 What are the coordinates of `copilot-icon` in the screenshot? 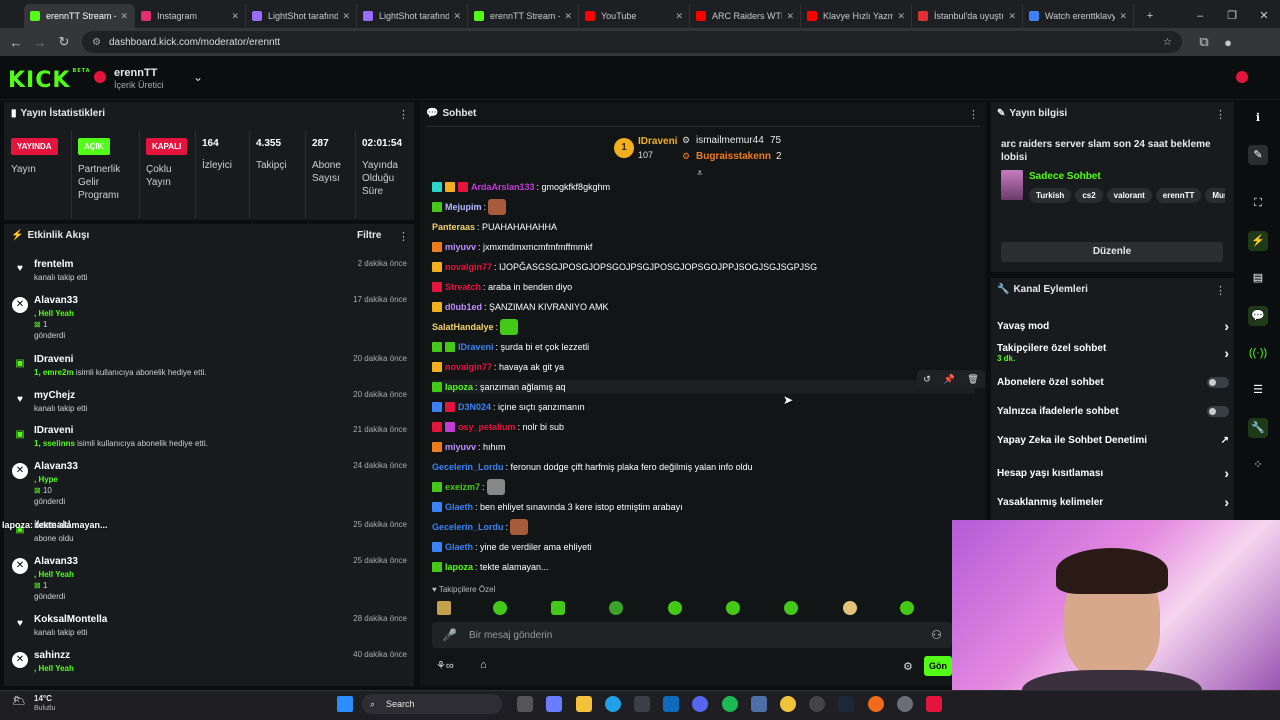 It's located at (554, 704).